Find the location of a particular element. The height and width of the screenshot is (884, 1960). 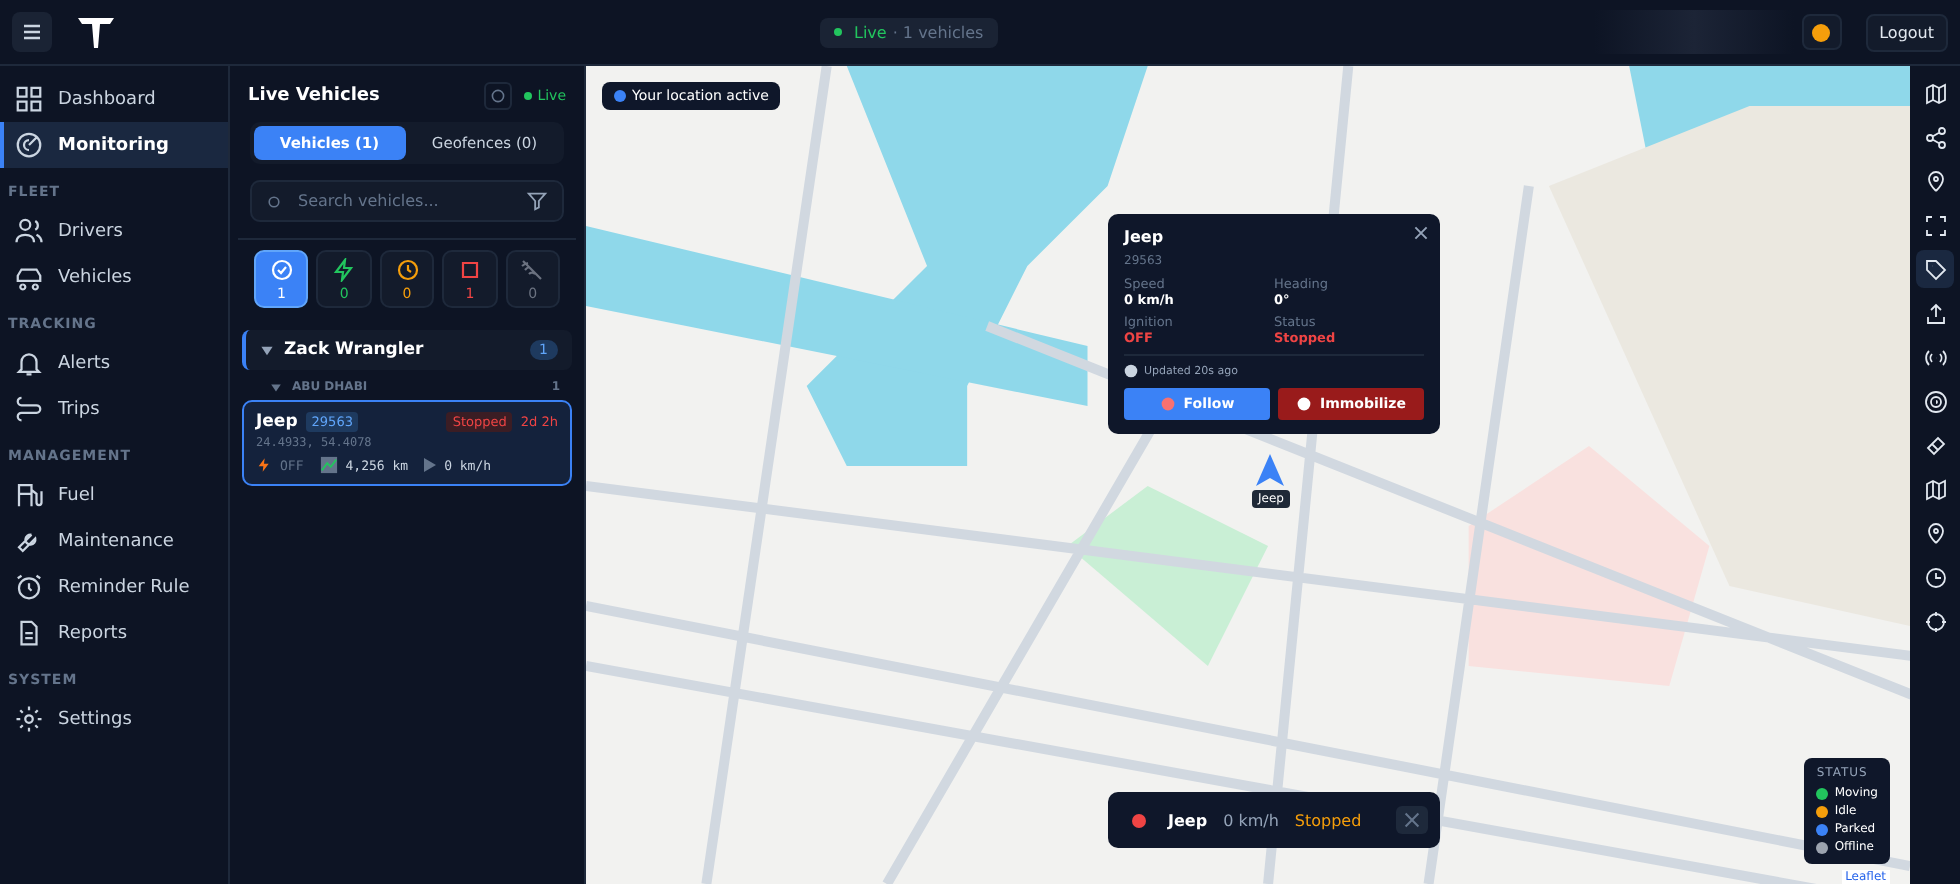

settings-button is located at coordinates (497, 96).